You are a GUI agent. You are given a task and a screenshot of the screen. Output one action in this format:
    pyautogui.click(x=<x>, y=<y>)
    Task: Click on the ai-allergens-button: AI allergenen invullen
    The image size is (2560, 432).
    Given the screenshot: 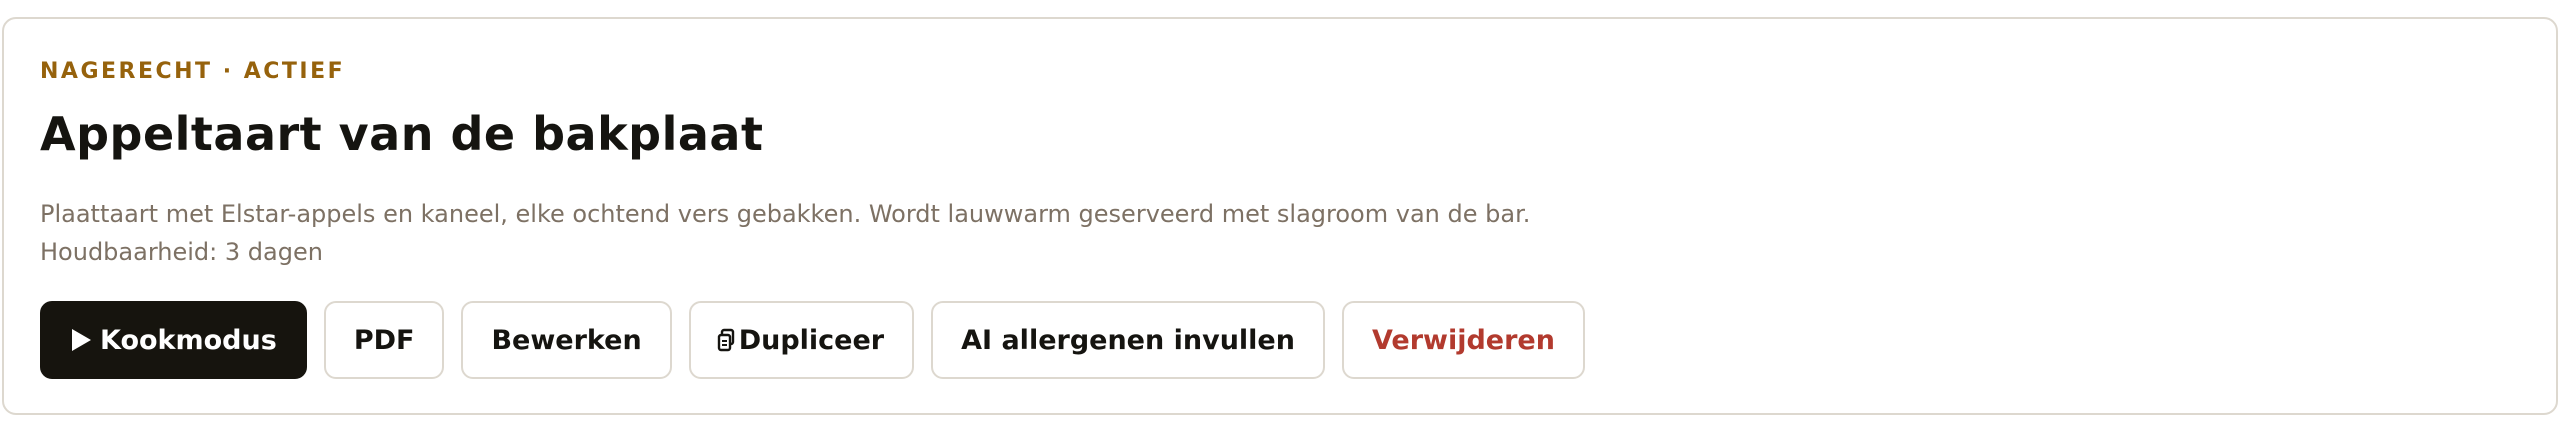 What is the action you would take?
    pyautogui.click(x=1128, y=340)
    